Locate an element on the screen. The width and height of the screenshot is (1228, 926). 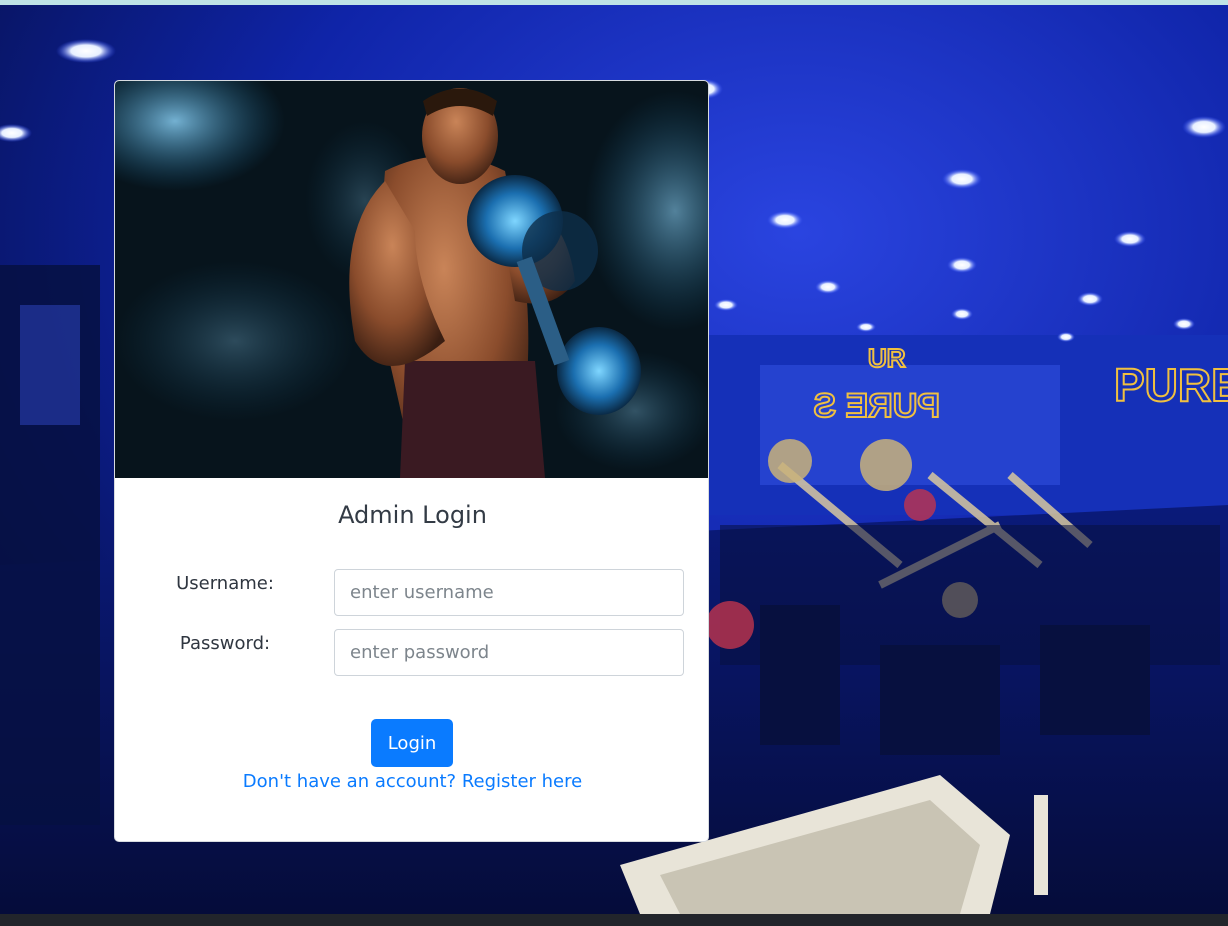
username-input is located at coordinates (509, 592).